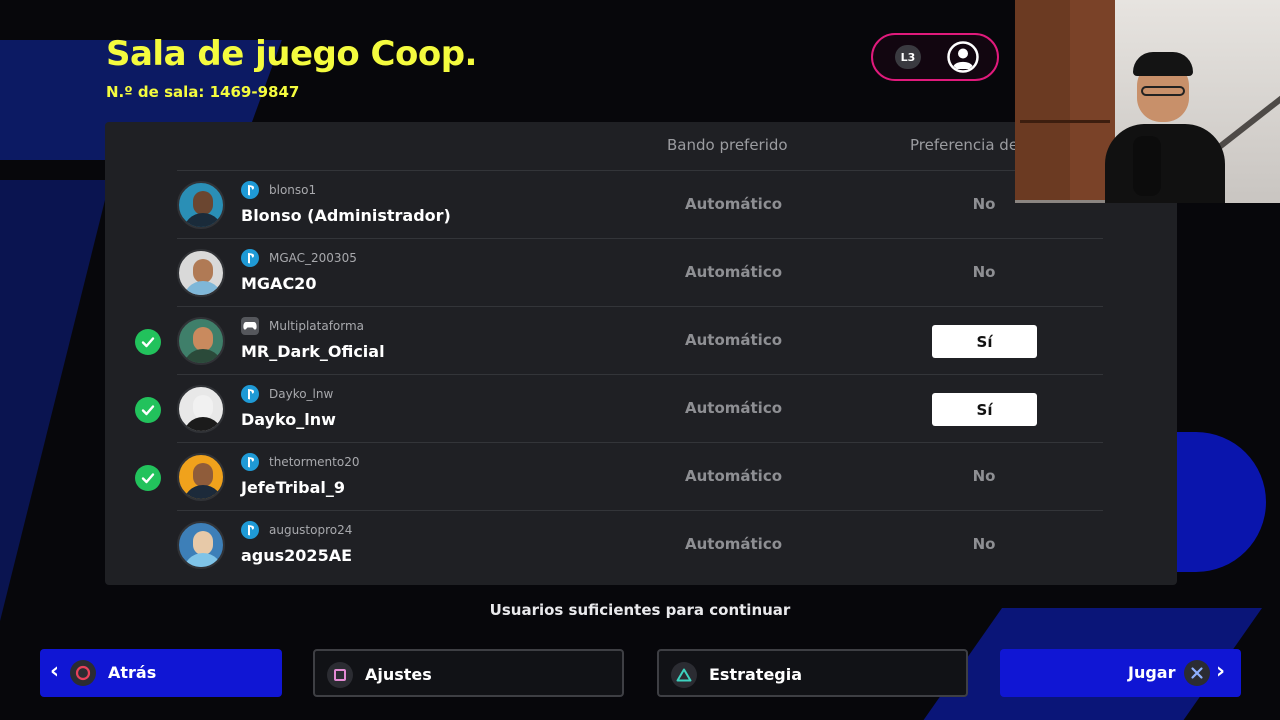 This screenshot has width=1280, height=720. I want to click on webcam-overlay, so click(1147, 101).